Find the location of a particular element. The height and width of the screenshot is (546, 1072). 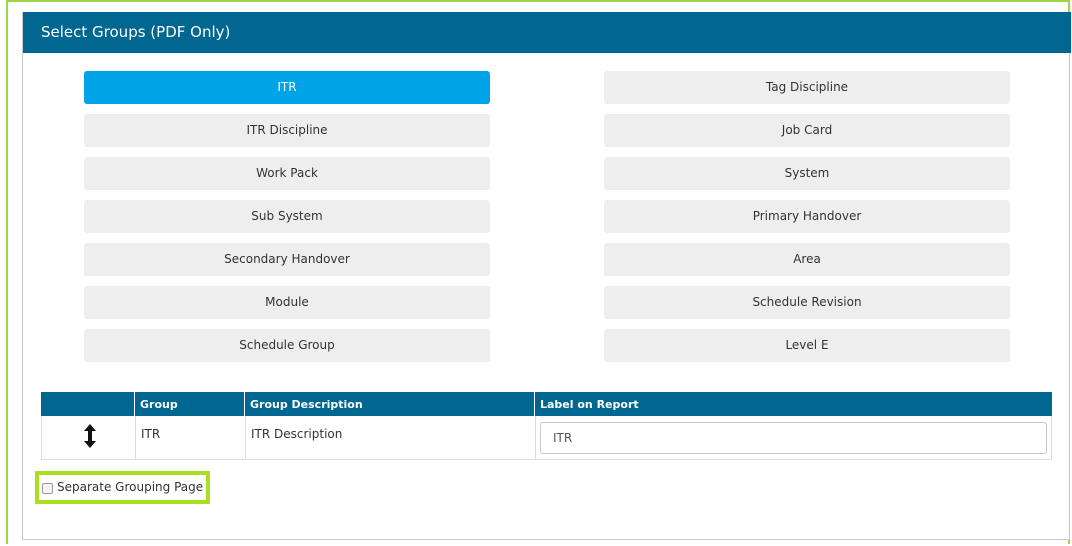

group-button-area: Area is located at coordinates (807, 259).